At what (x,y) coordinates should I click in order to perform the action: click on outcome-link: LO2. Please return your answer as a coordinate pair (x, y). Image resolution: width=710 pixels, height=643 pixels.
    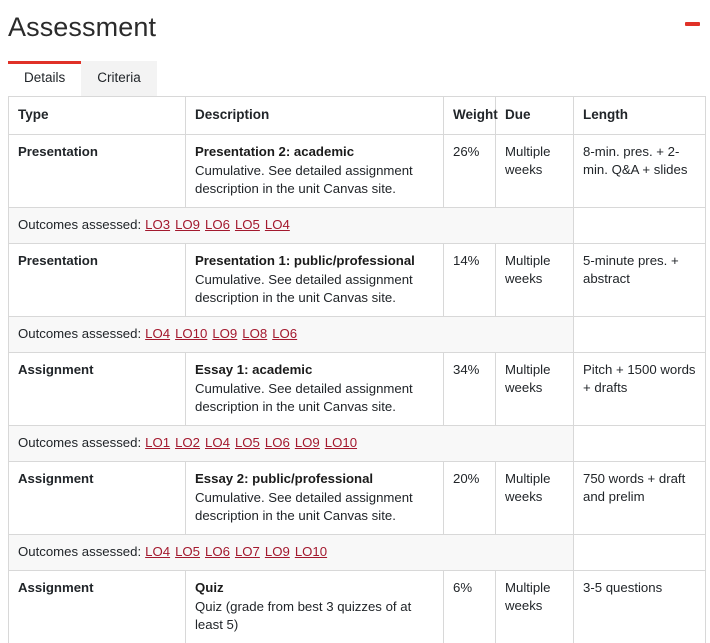
    Looking at the image, I should click on (187, 442).